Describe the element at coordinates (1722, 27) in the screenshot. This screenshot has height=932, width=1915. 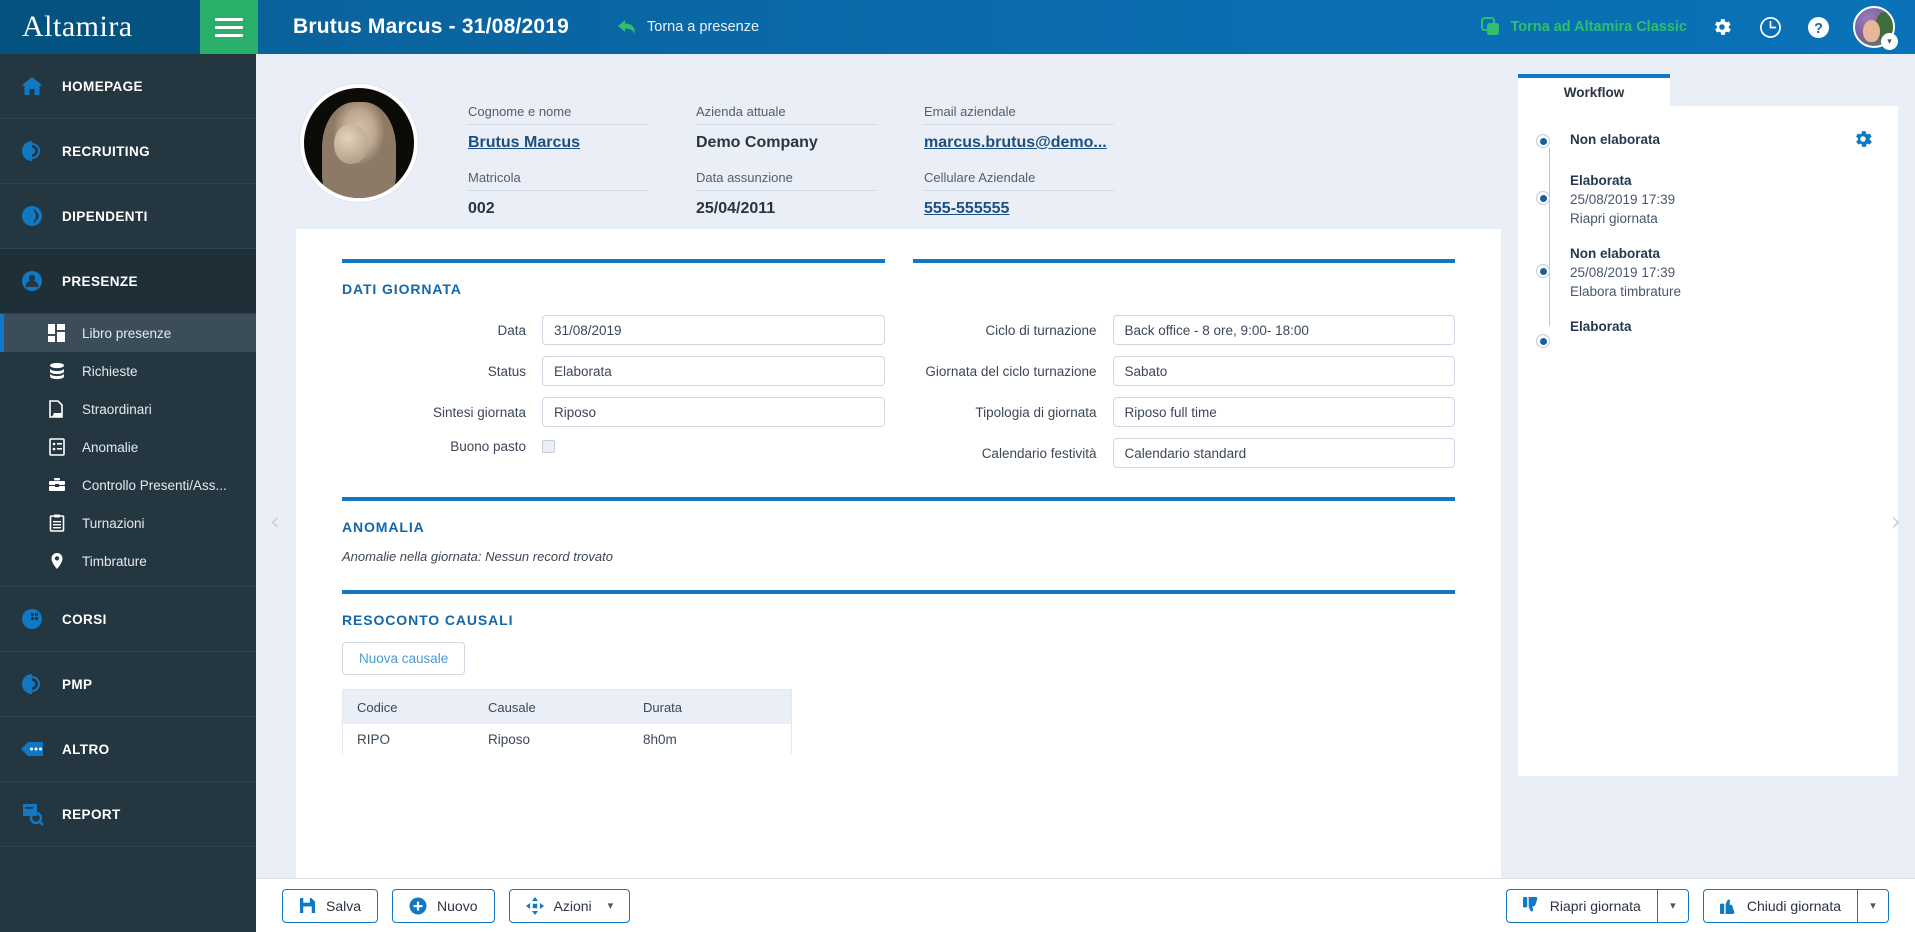
I see `gear-icon` at that location.